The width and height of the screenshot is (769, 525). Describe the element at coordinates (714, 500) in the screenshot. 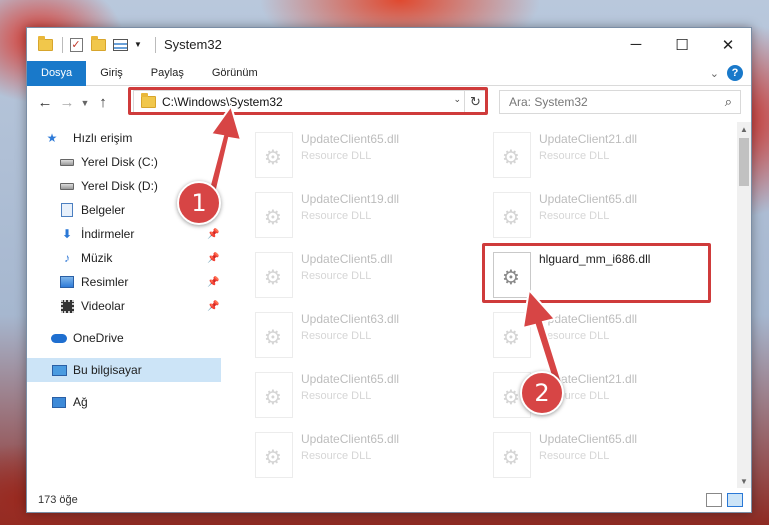

I see `details-view-icon` at that location.